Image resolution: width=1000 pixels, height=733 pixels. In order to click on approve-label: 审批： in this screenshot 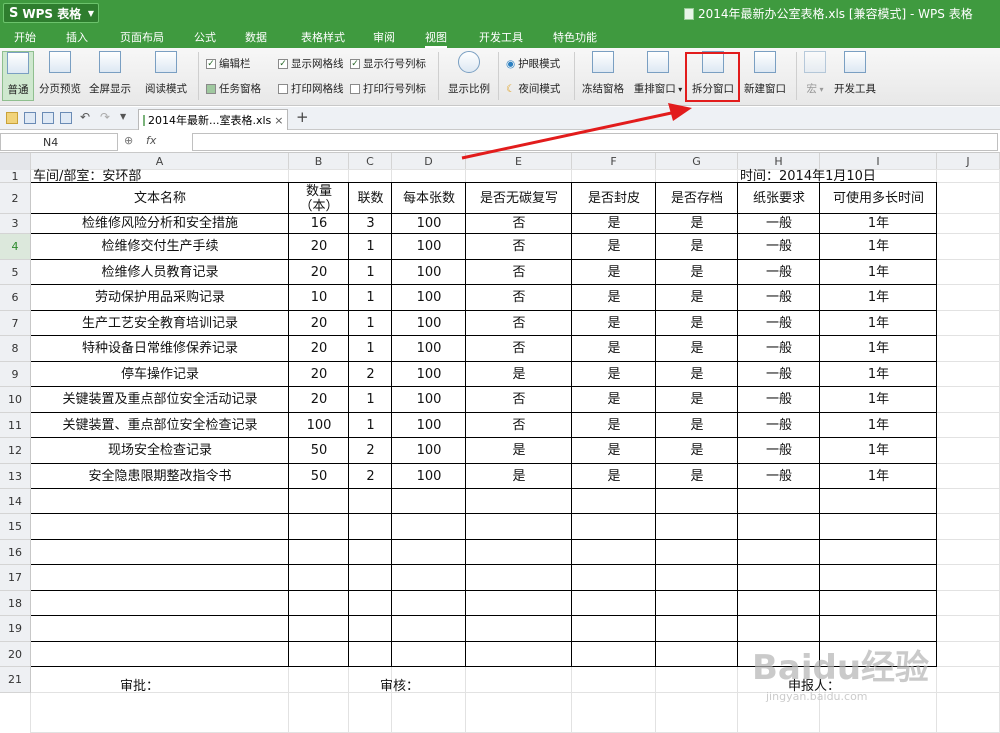, I will do `click(139, 684)`.